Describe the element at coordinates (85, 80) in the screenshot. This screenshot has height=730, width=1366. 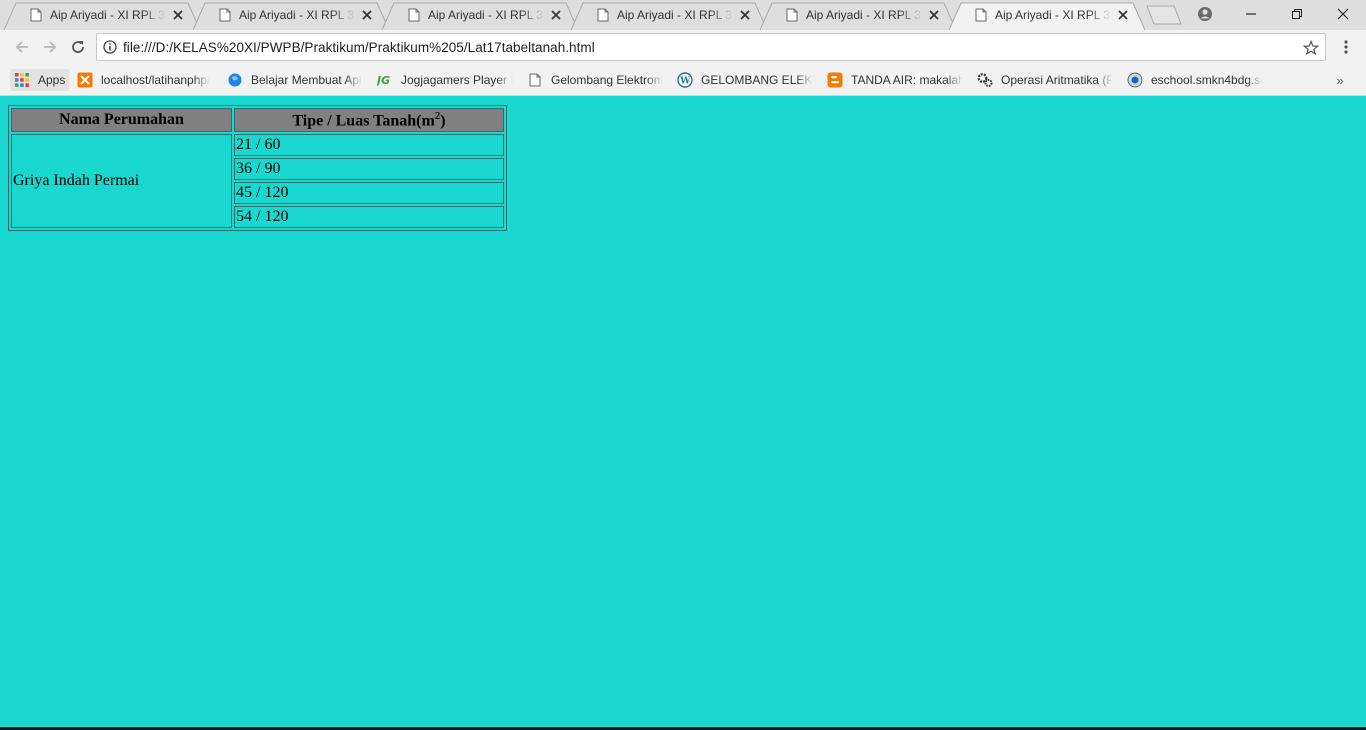
I see `xampp-icon` at that location.